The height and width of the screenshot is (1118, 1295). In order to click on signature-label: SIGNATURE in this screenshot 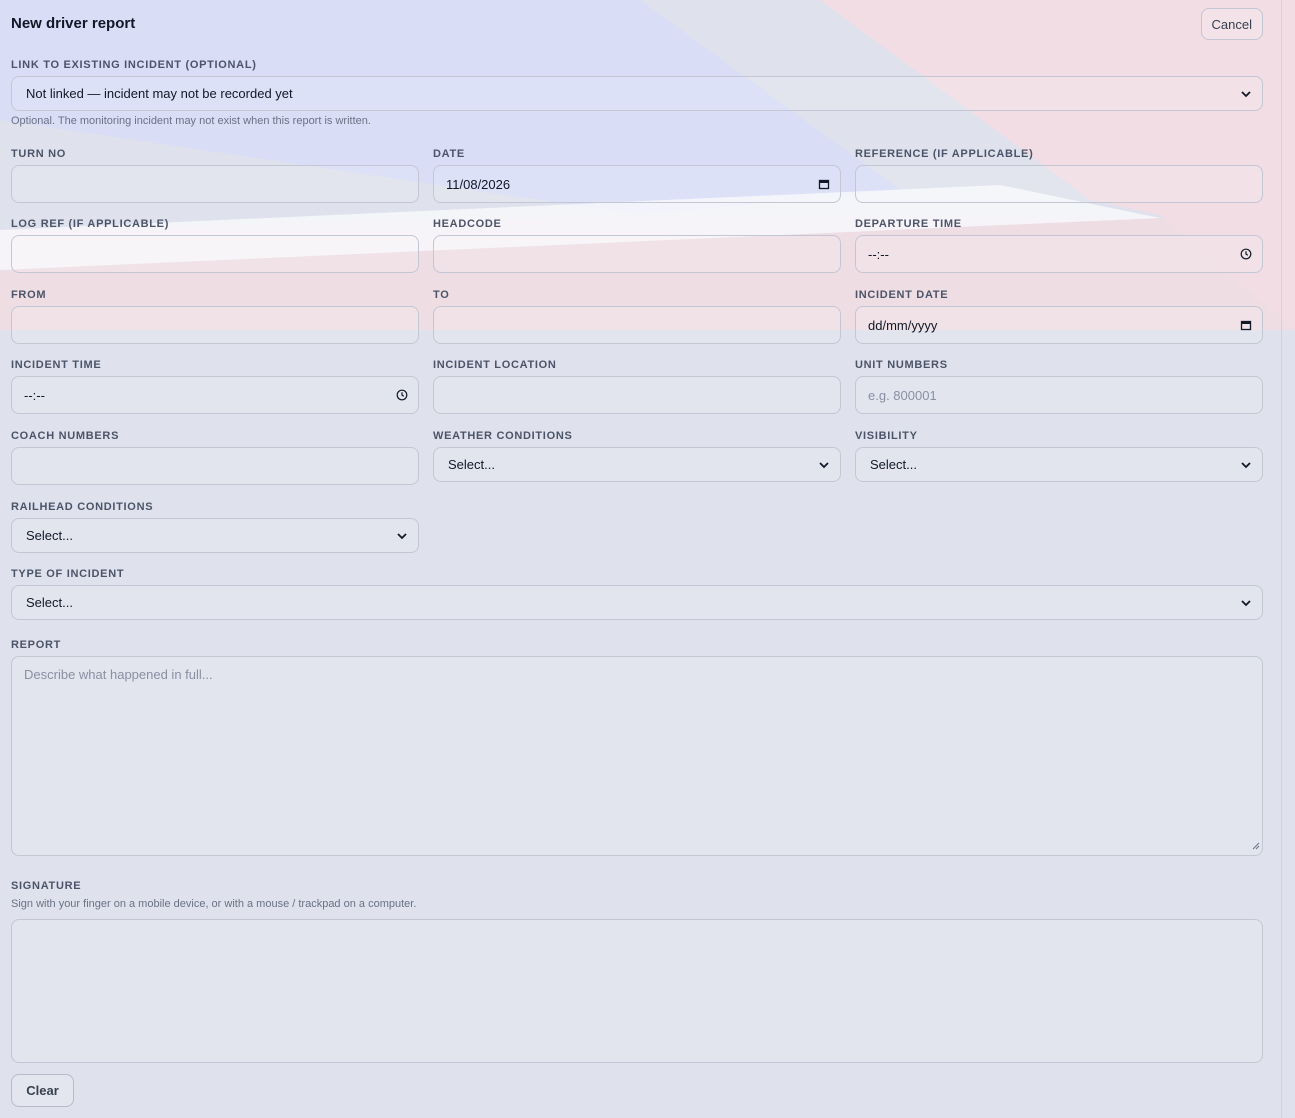, I will do `click(46, 886)`.